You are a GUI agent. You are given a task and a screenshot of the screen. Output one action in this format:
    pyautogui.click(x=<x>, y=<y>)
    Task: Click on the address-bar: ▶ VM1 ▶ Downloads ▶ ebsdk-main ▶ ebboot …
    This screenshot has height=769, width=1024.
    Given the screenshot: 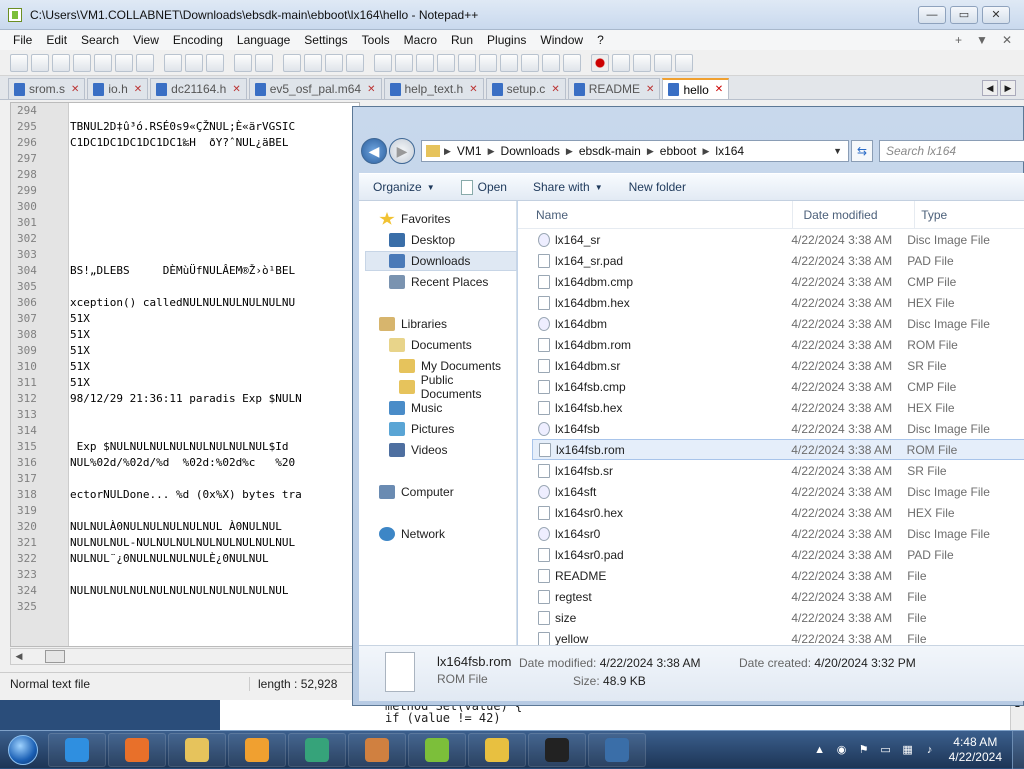 What is the action you would take?
    pyautogui.click(x=635, y=151)
    